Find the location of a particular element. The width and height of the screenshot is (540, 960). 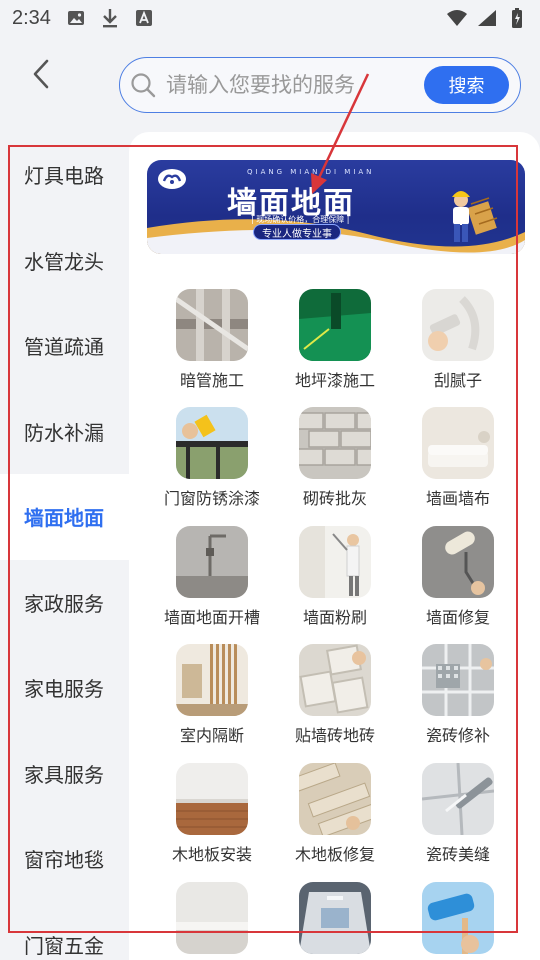

service-tile-tiling: 贴墙砖地砖 is located at coordinates (335, 695).